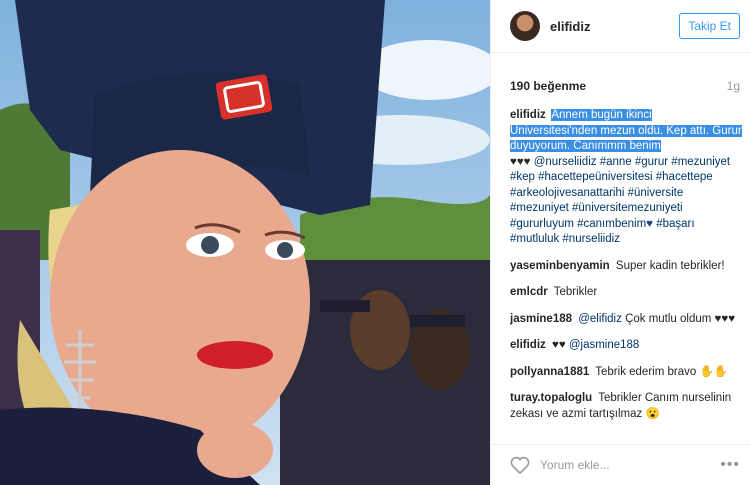 The height and width of the screenshot is (485, 750). I want to click on comment-composer: Yorum ekle... •••, so click(620, 464).